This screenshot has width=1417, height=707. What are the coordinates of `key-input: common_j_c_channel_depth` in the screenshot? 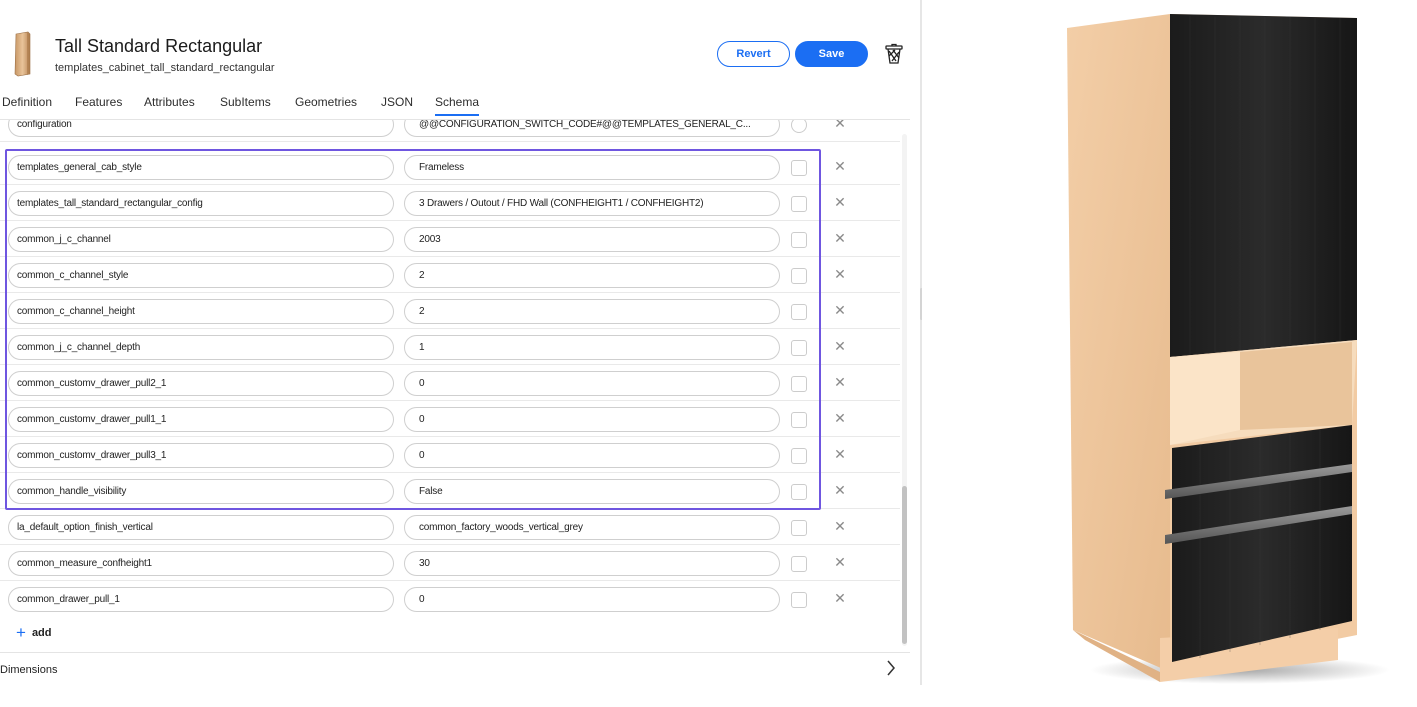 It's located at (201, 347).